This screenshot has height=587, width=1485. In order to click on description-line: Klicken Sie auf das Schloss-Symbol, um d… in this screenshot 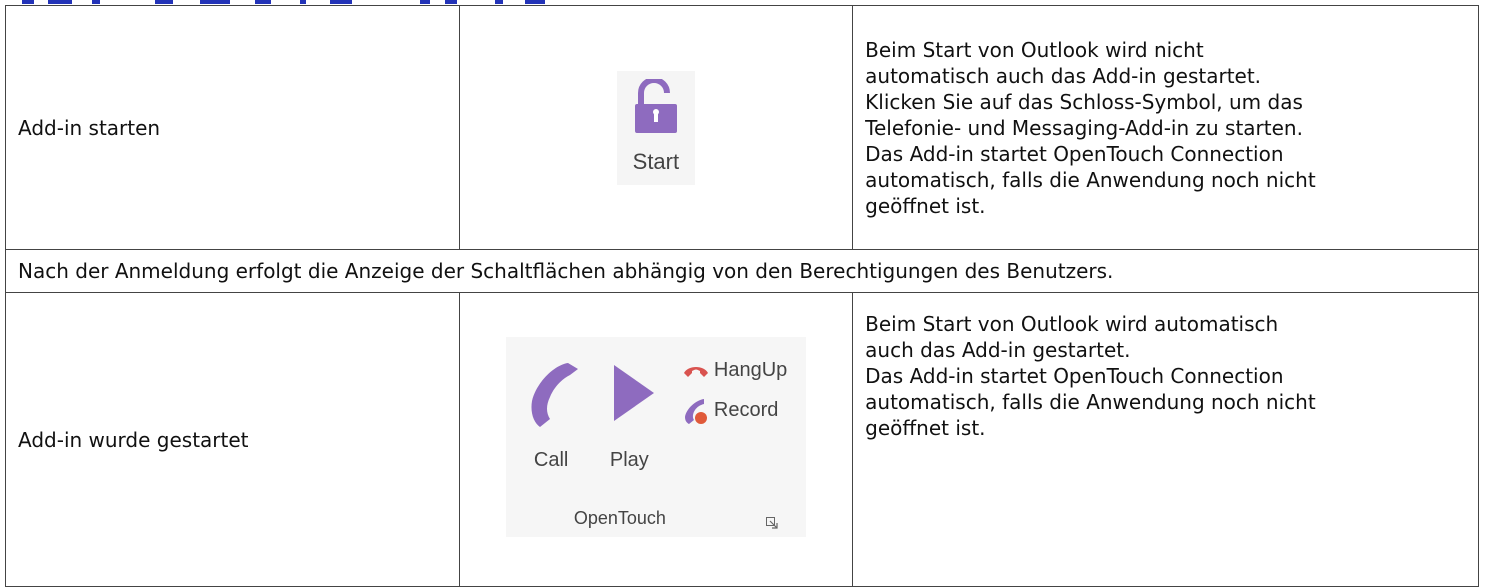, I will do `click(1084, 101)`.